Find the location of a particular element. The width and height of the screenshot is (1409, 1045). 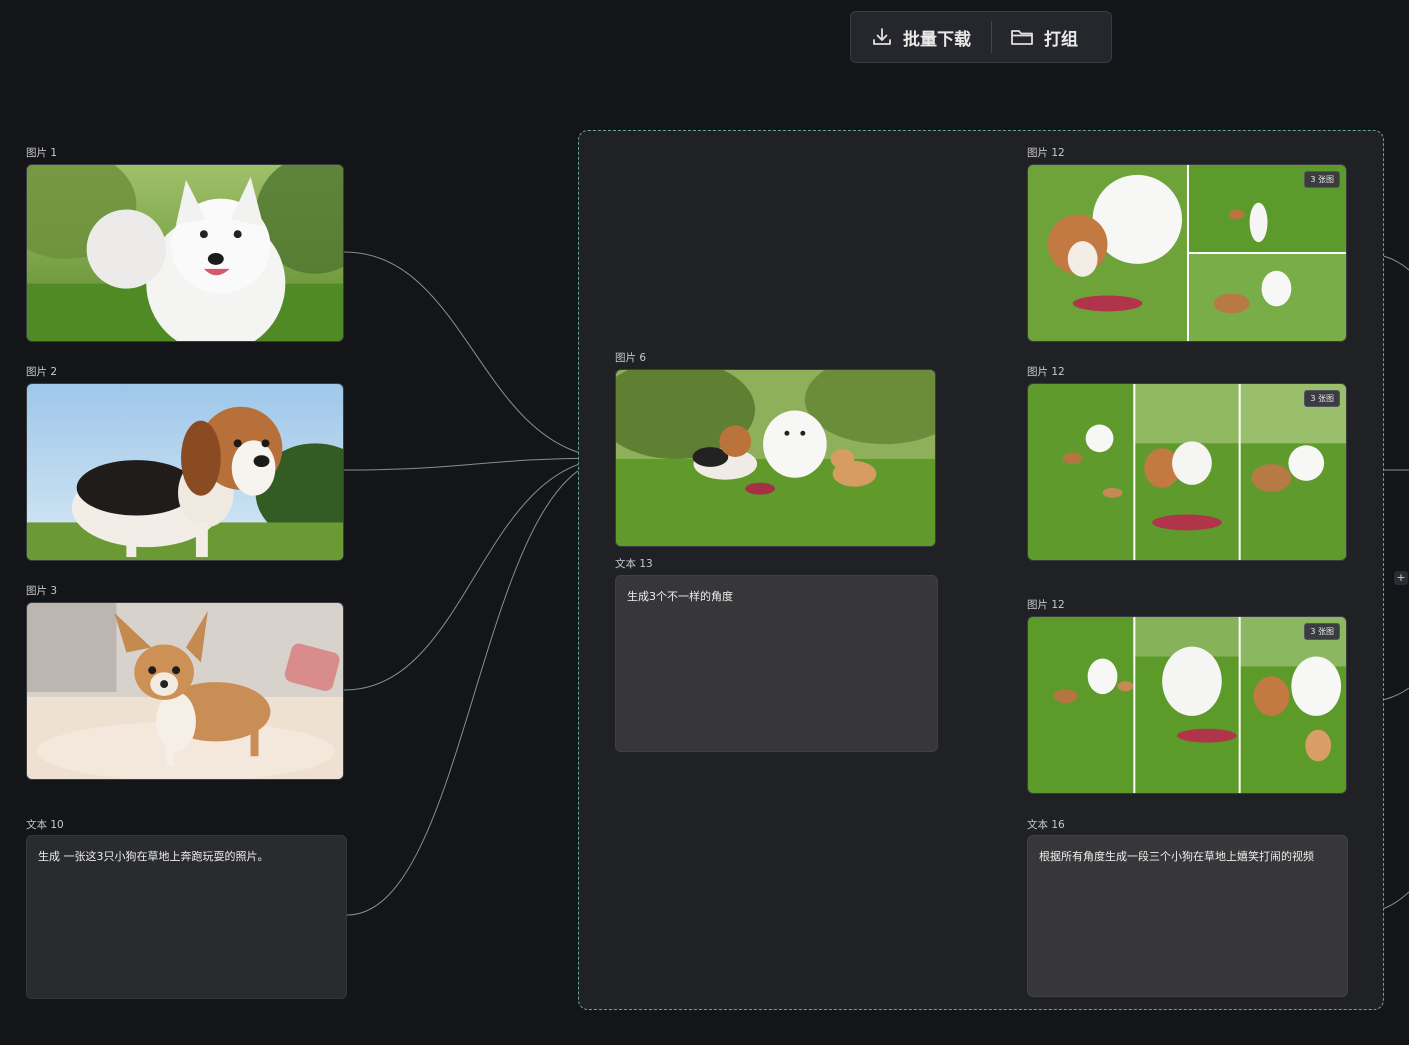

text10-label: 文本 10 is located at coordinates (45, 825).